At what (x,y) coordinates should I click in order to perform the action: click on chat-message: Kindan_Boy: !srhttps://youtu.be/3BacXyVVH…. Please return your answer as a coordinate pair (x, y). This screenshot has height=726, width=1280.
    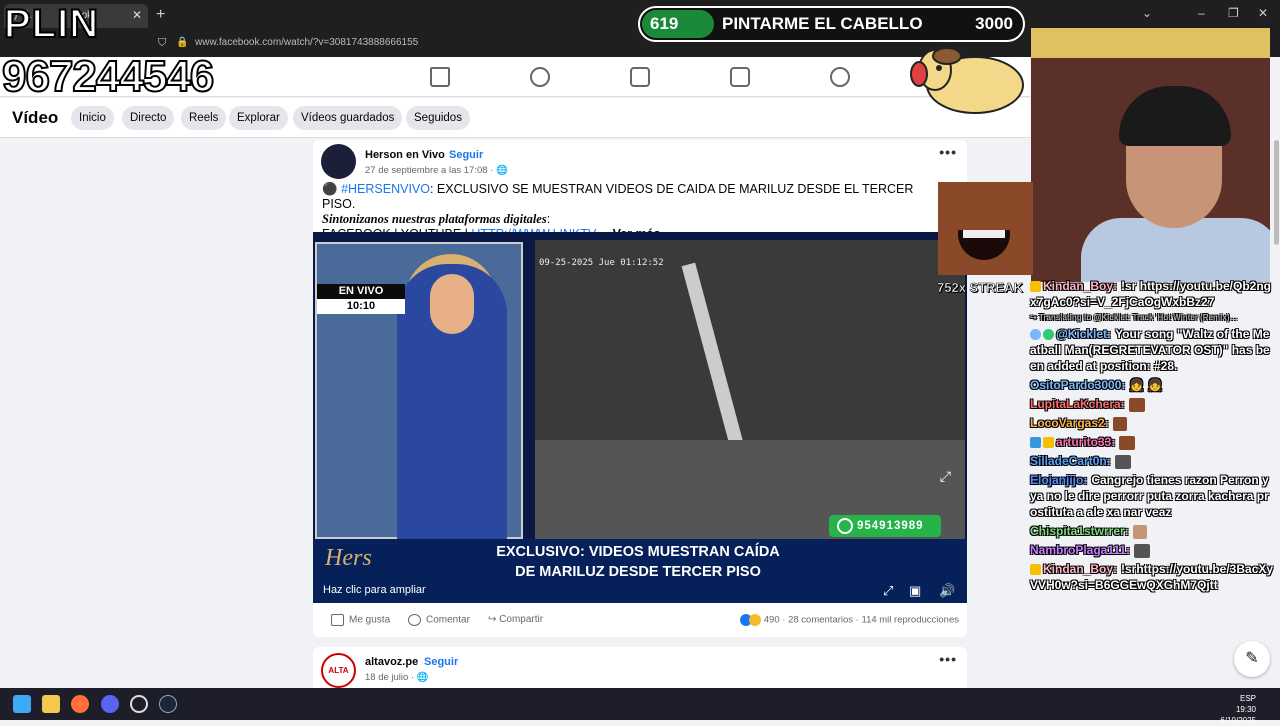
    Looking at the image, I should click on (1152, 577).